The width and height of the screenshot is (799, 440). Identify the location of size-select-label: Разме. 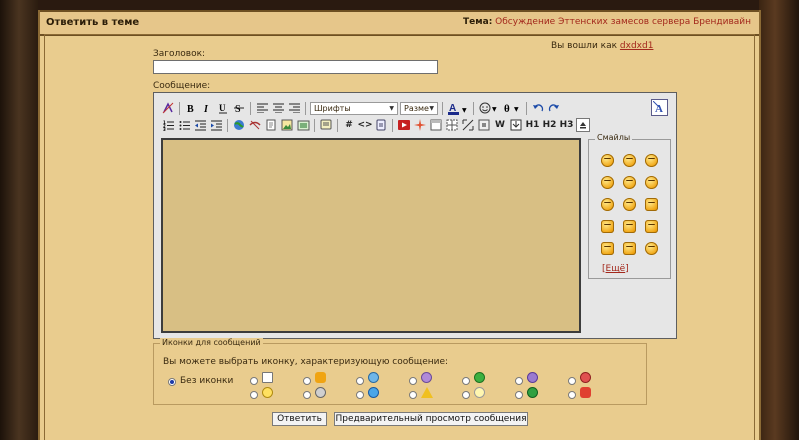
(416, 108).